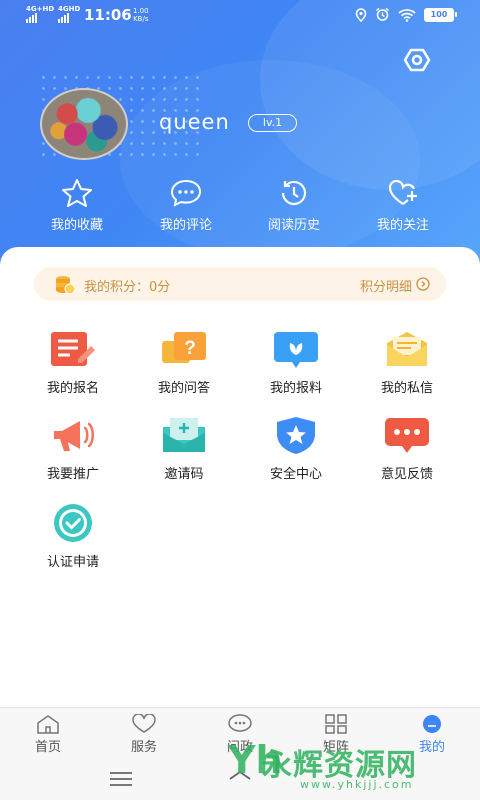 The width and height of the screenshot is (480, 800). What do you see at coordinates (144, 723) in the screenshot?
I see `service-icon` at bounding box center [144, 723].